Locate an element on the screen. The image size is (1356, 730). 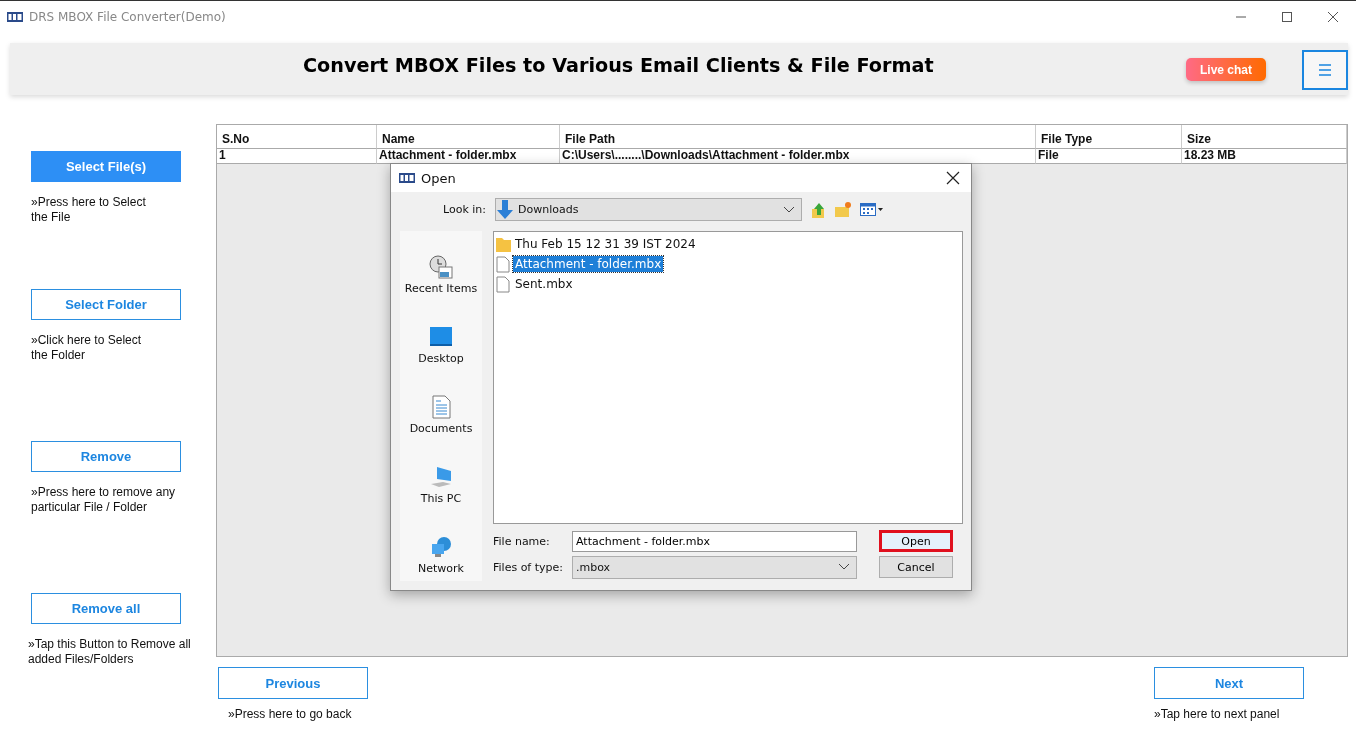
cancel-button: Cancel is located at coordinates (916, 567).